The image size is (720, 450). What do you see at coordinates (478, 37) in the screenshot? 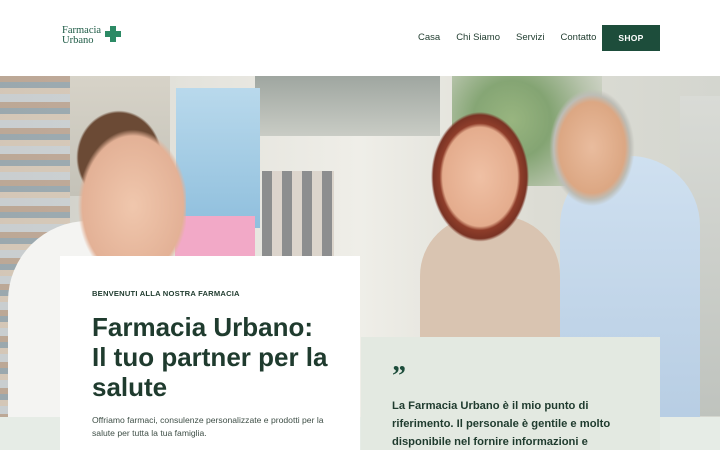
I see `nav-link-chi-siamo: Chi Siamo` at bounding box center [478, 37].